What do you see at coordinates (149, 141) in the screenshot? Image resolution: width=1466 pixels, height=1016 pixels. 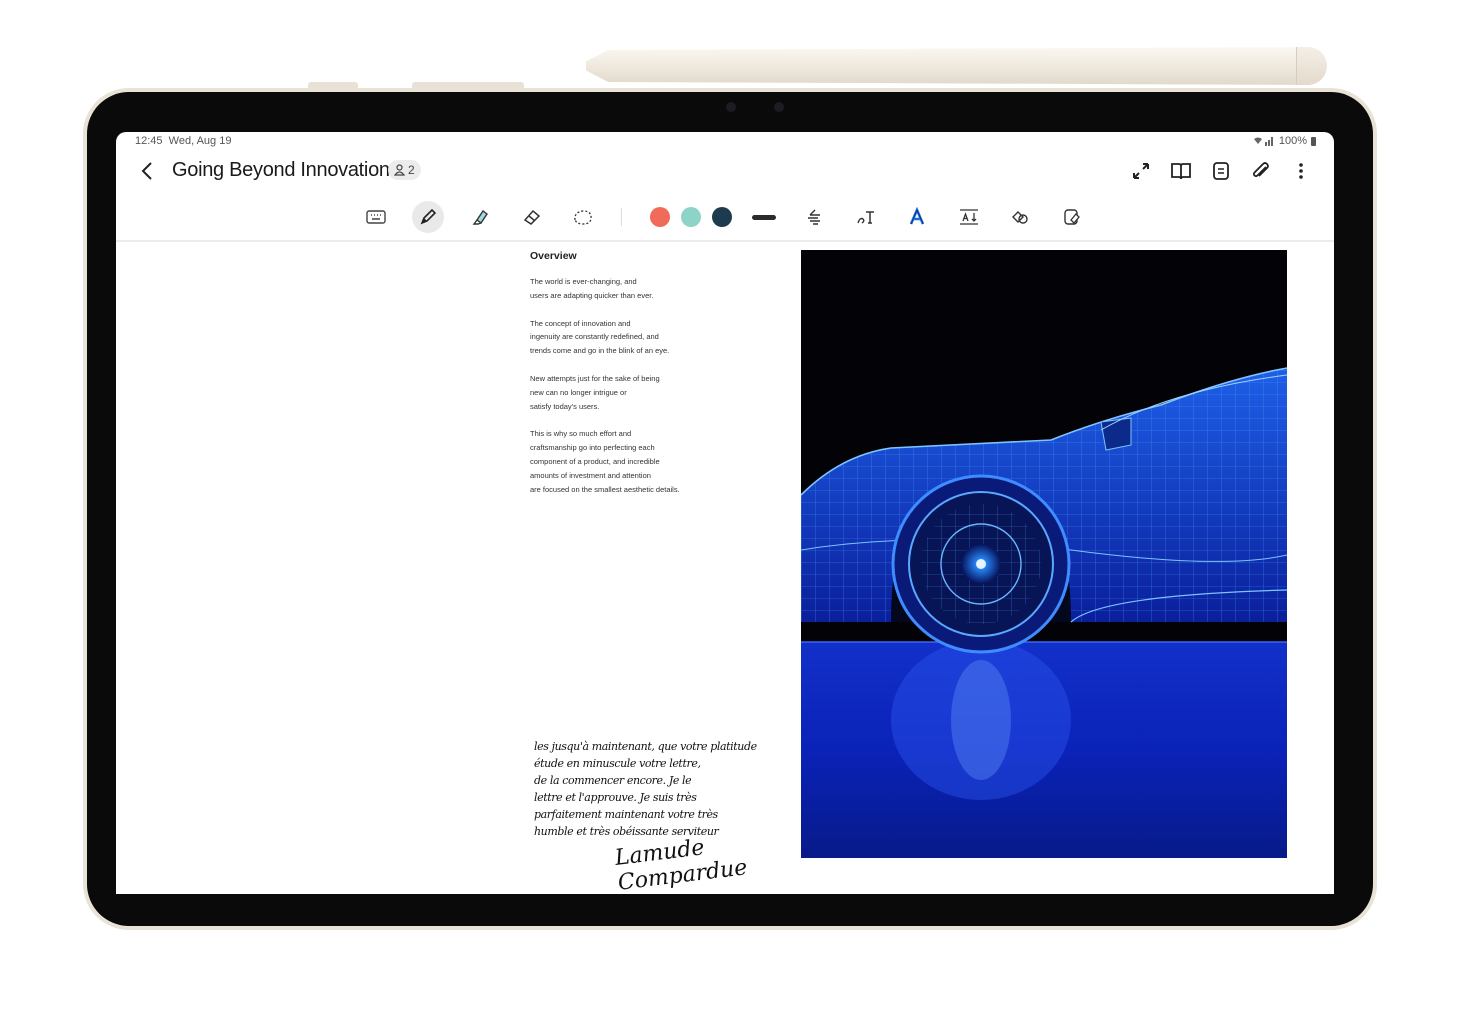 I see `clock-text: 12:45` at bounding box center [149, 141].